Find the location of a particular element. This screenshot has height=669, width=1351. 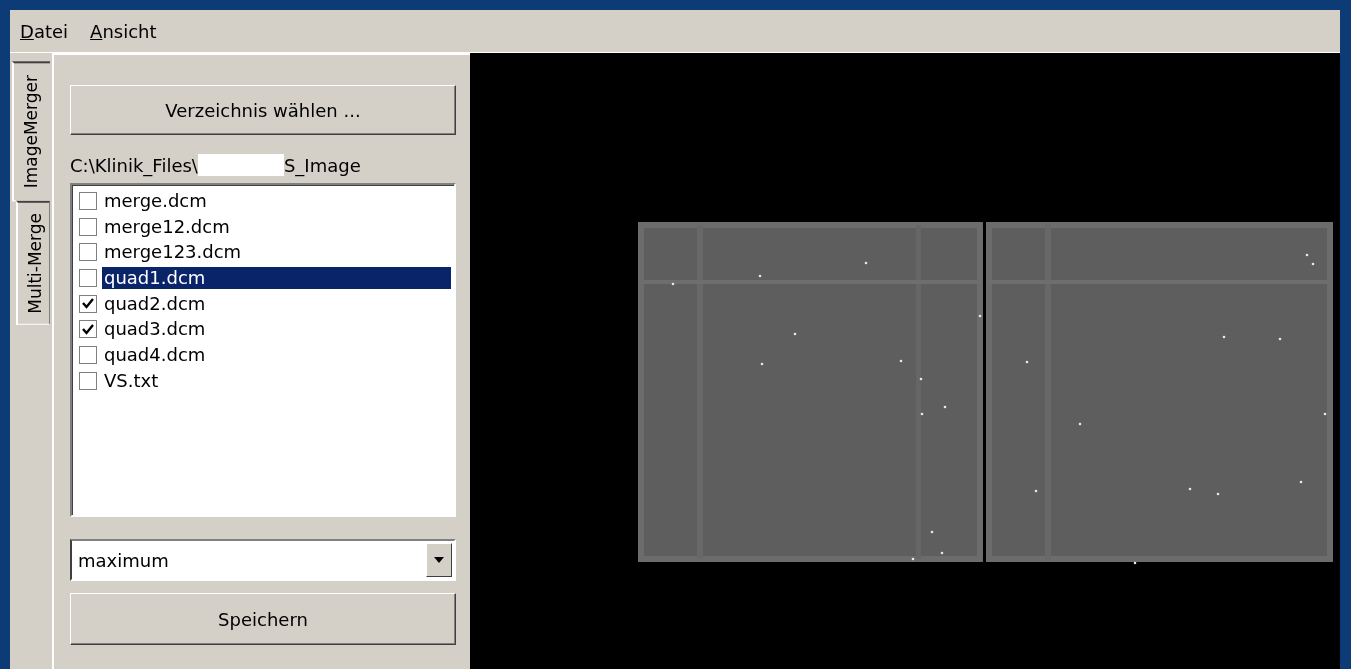

menu-item: Datei is located at coordinates (44, 31).